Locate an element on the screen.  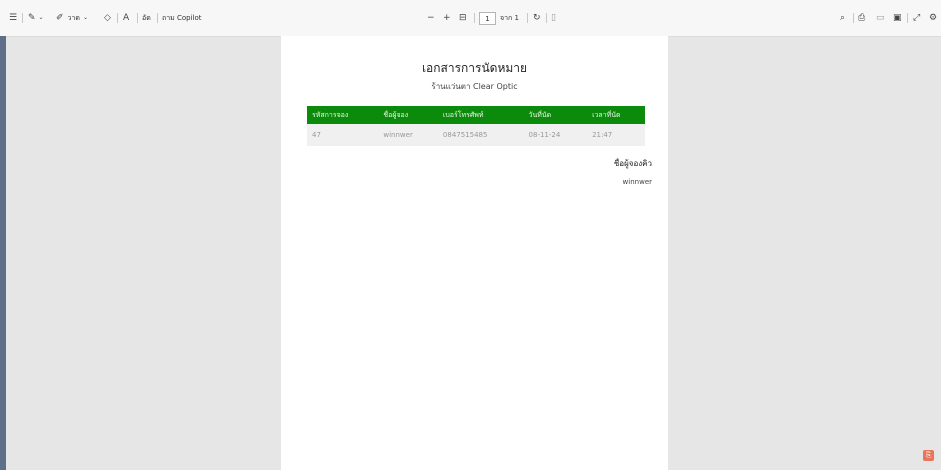
settings-icon: ⚙ is located at coordinates (933, 17).